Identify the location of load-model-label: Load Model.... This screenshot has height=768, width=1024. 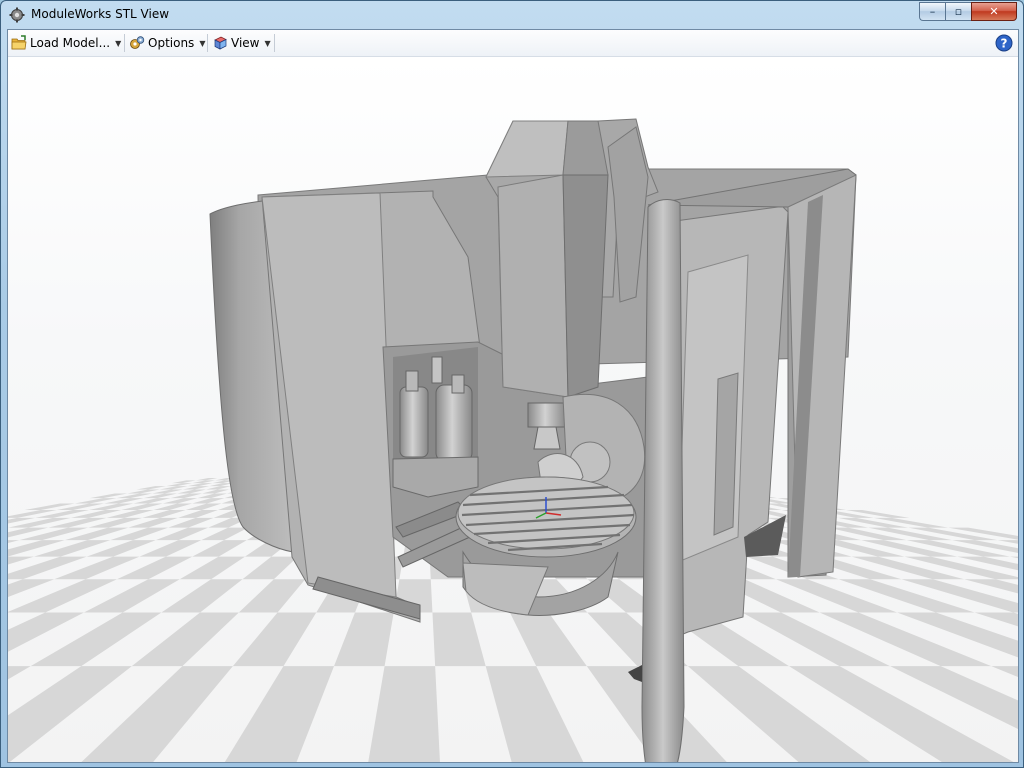
(70, 43).